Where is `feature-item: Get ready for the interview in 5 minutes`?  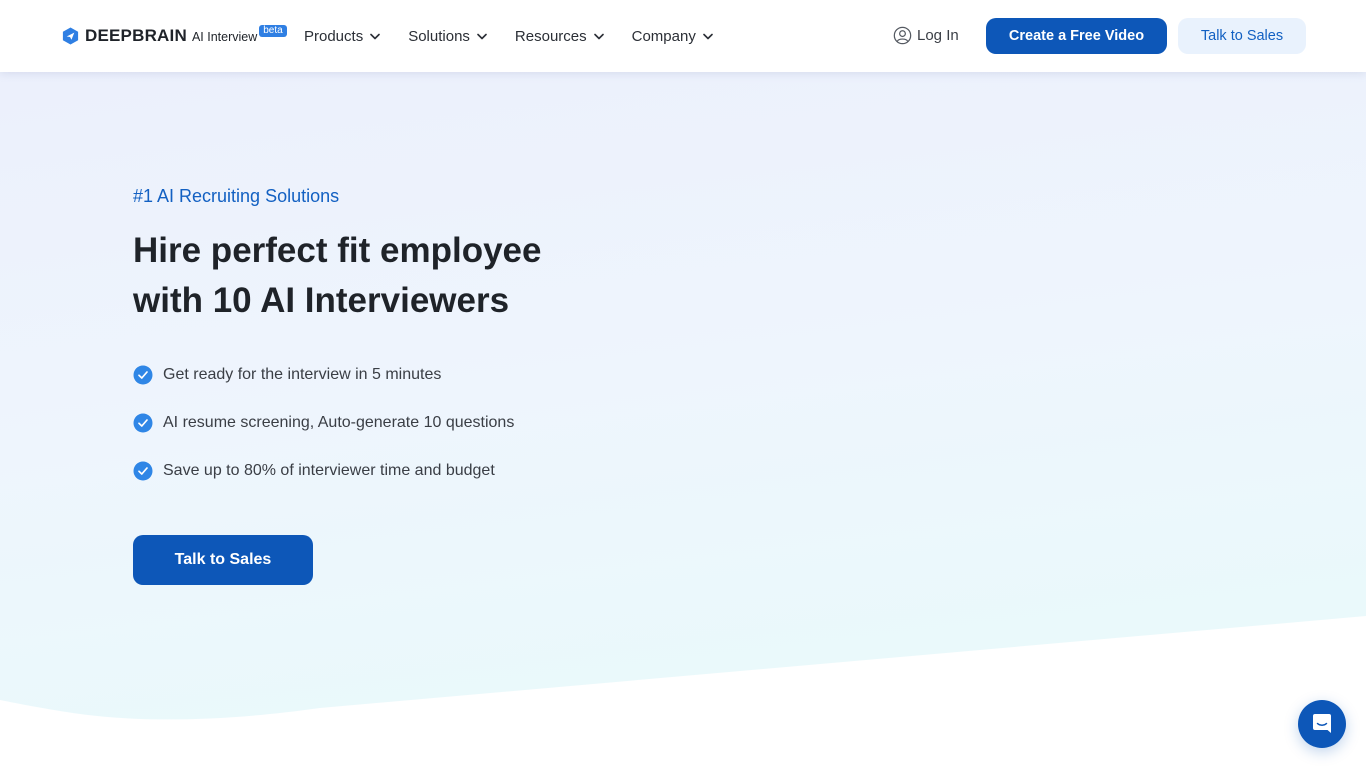
feature-item: Get ready for the interview in 5 minutes is located at coordinates (323, 375).